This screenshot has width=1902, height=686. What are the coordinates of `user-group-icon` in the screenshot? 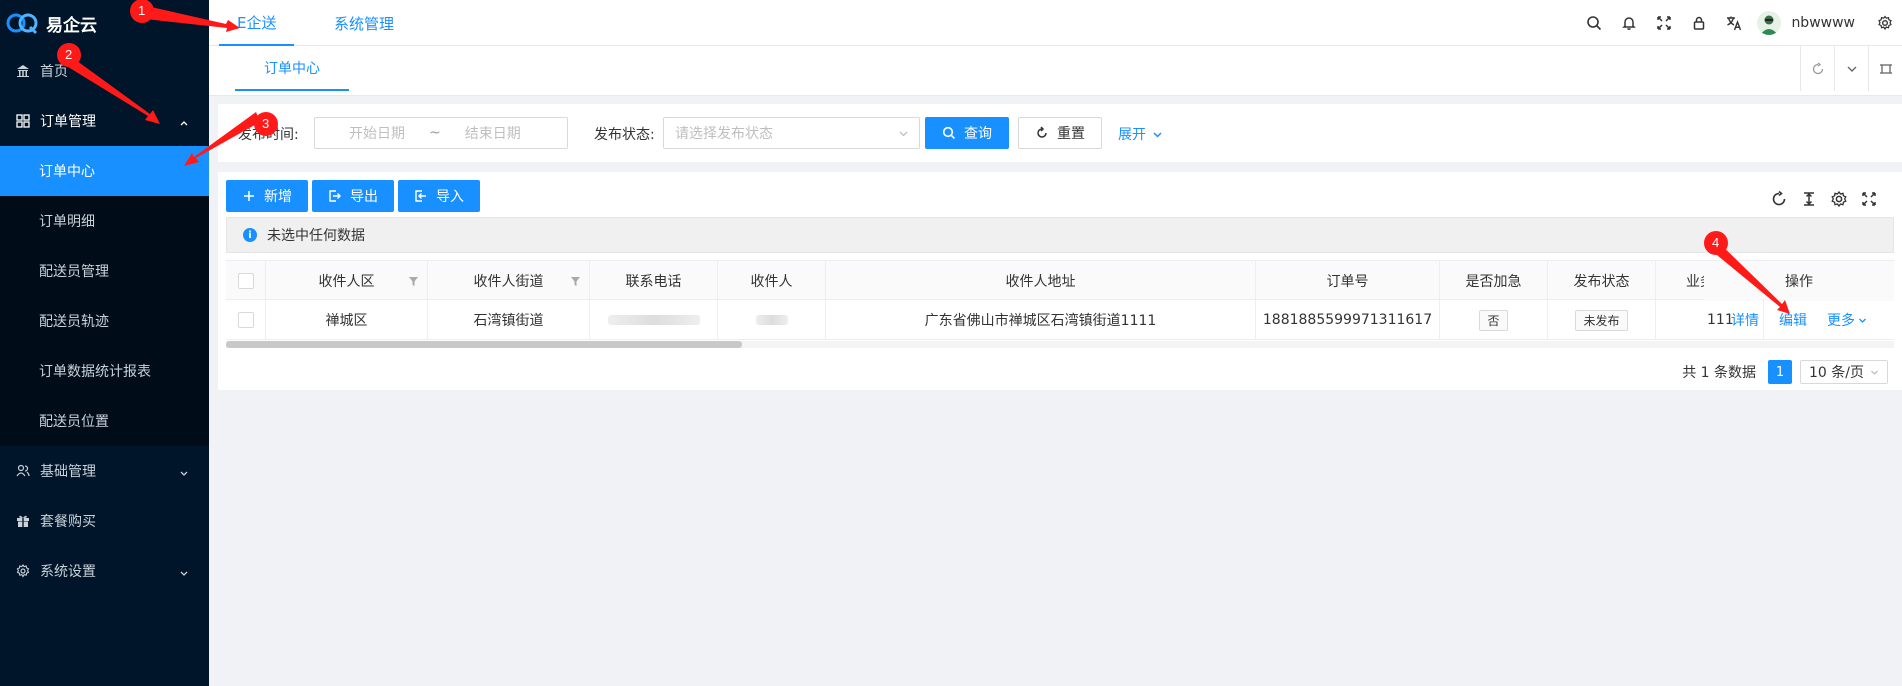 It's located at (23, 471).